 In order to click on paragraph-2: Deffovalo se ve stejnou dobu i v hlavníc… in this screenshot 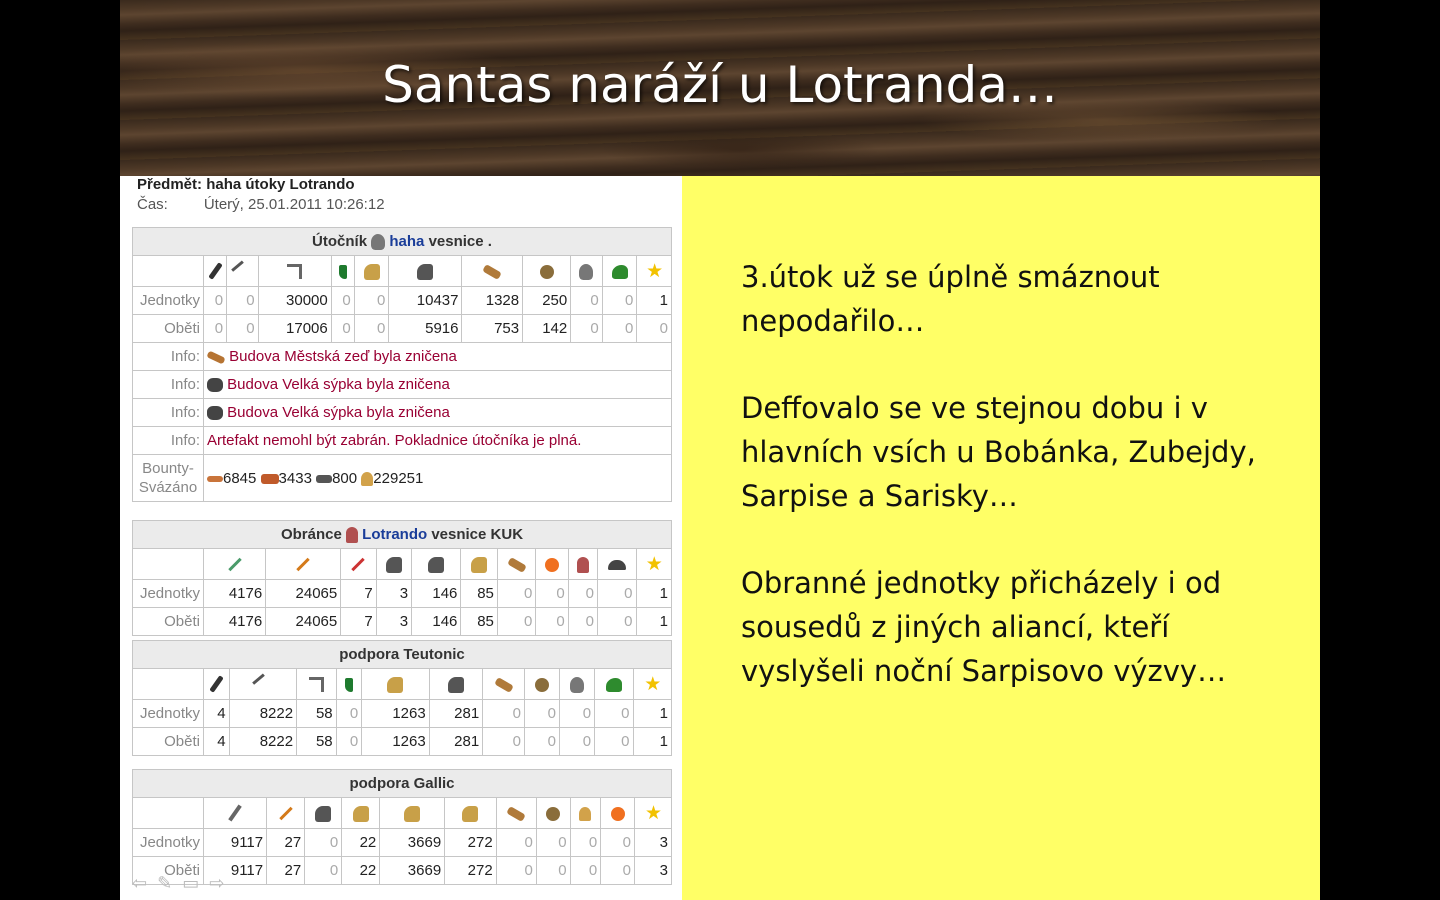, I will do `click(998, 452)`.